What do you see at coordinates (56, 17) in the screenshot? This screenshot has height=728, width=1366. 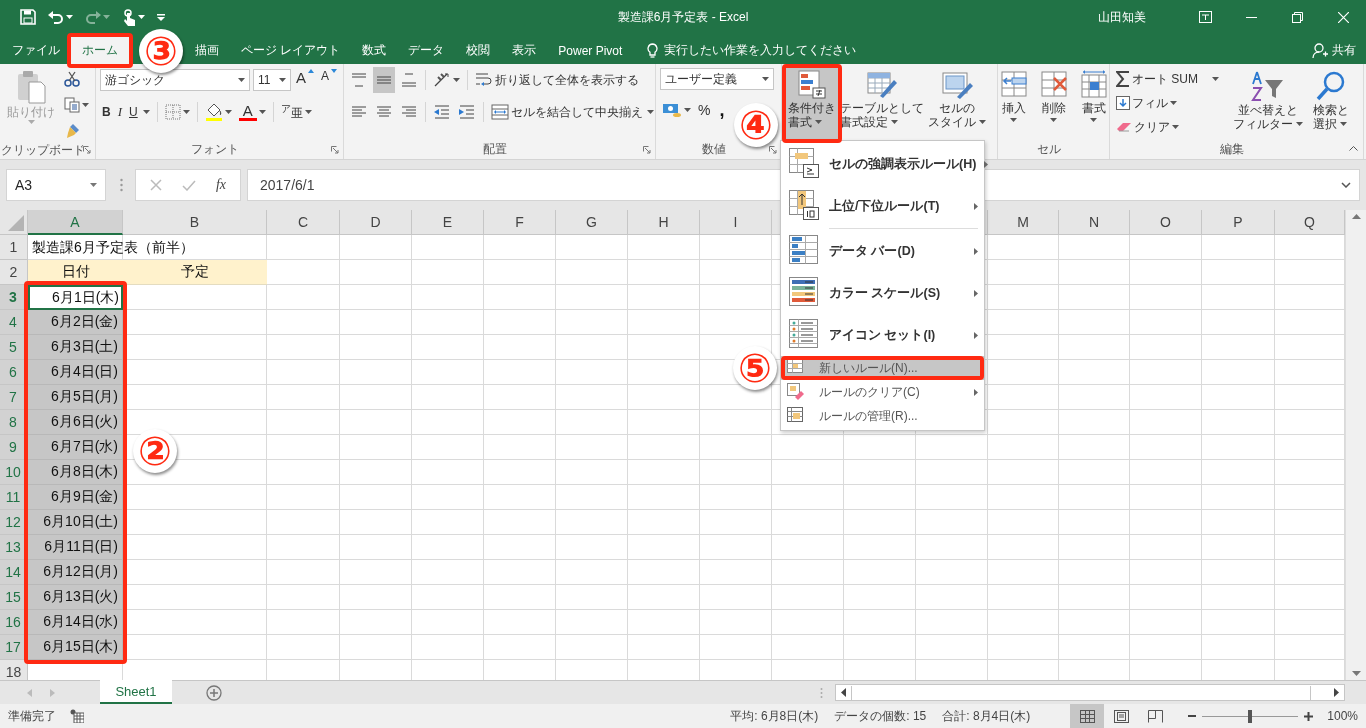 I see `undo-icon` at bounding box center [56, 17].